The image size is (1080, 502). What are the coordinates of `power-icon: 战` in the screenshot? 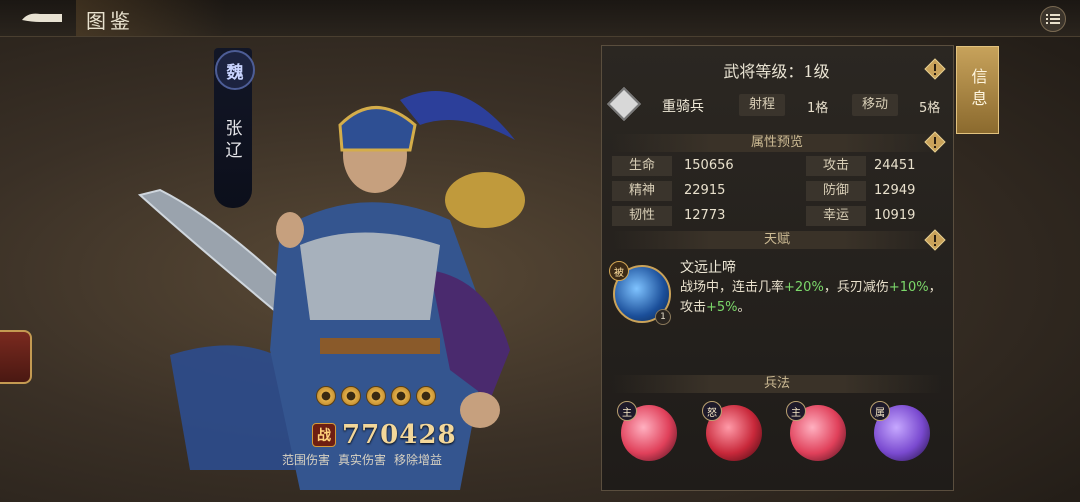 It's located at (324, 435).